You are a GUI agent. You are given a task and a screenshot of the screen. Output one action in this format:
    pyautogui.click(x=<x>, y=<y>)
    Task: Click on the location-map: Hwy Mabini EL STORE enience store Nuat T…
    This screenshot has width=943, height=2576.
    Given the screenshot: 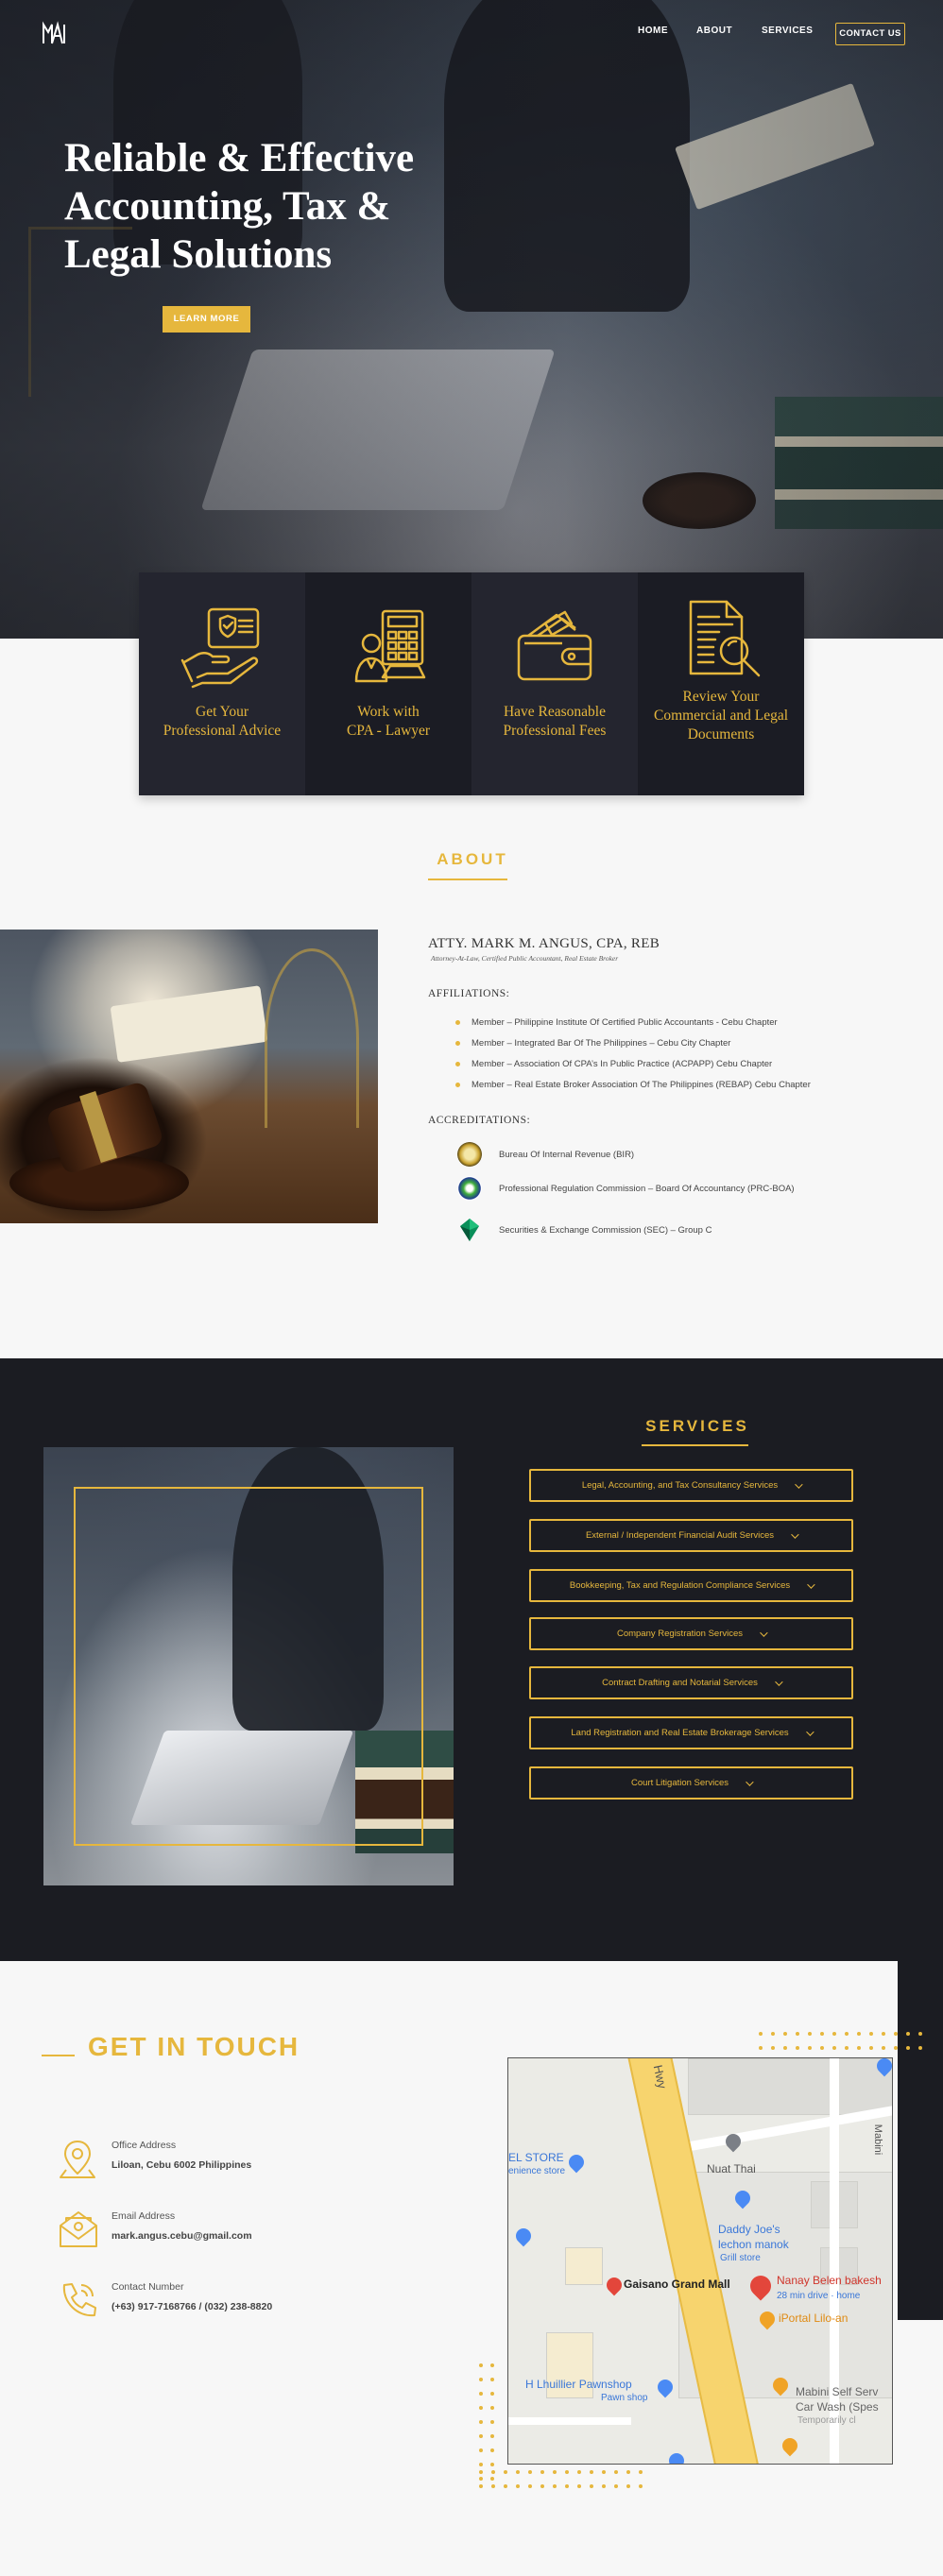 What is the action you would take?
    pyautogui.click(x=700, y=2261)
    